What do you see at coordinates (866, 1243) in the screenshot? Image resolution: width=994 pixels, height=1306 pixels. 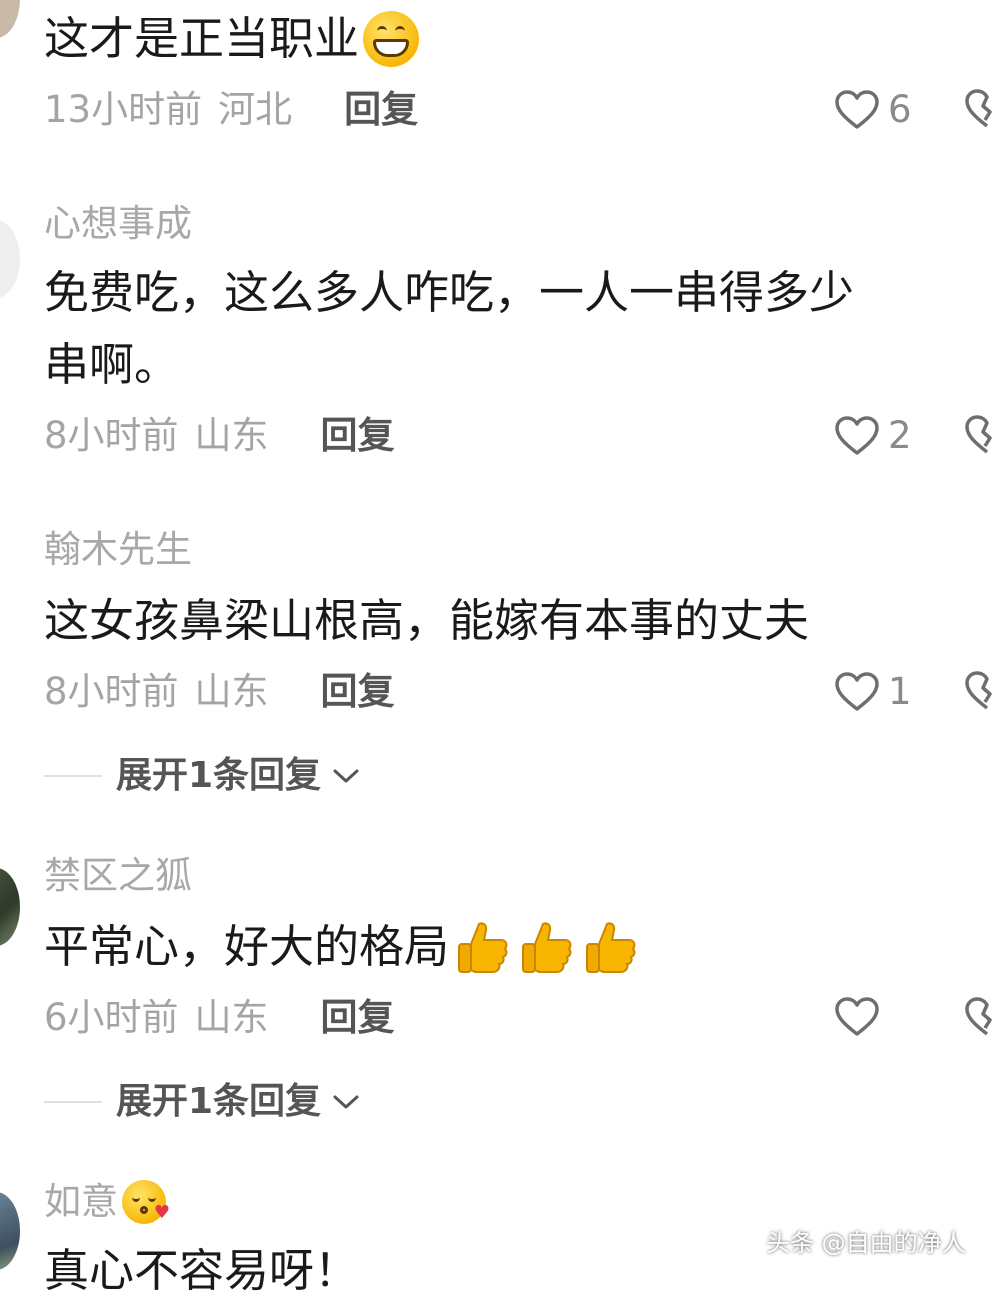 I see `watermark: 头条 @自由的净人` at bounding box center [866, 1243].